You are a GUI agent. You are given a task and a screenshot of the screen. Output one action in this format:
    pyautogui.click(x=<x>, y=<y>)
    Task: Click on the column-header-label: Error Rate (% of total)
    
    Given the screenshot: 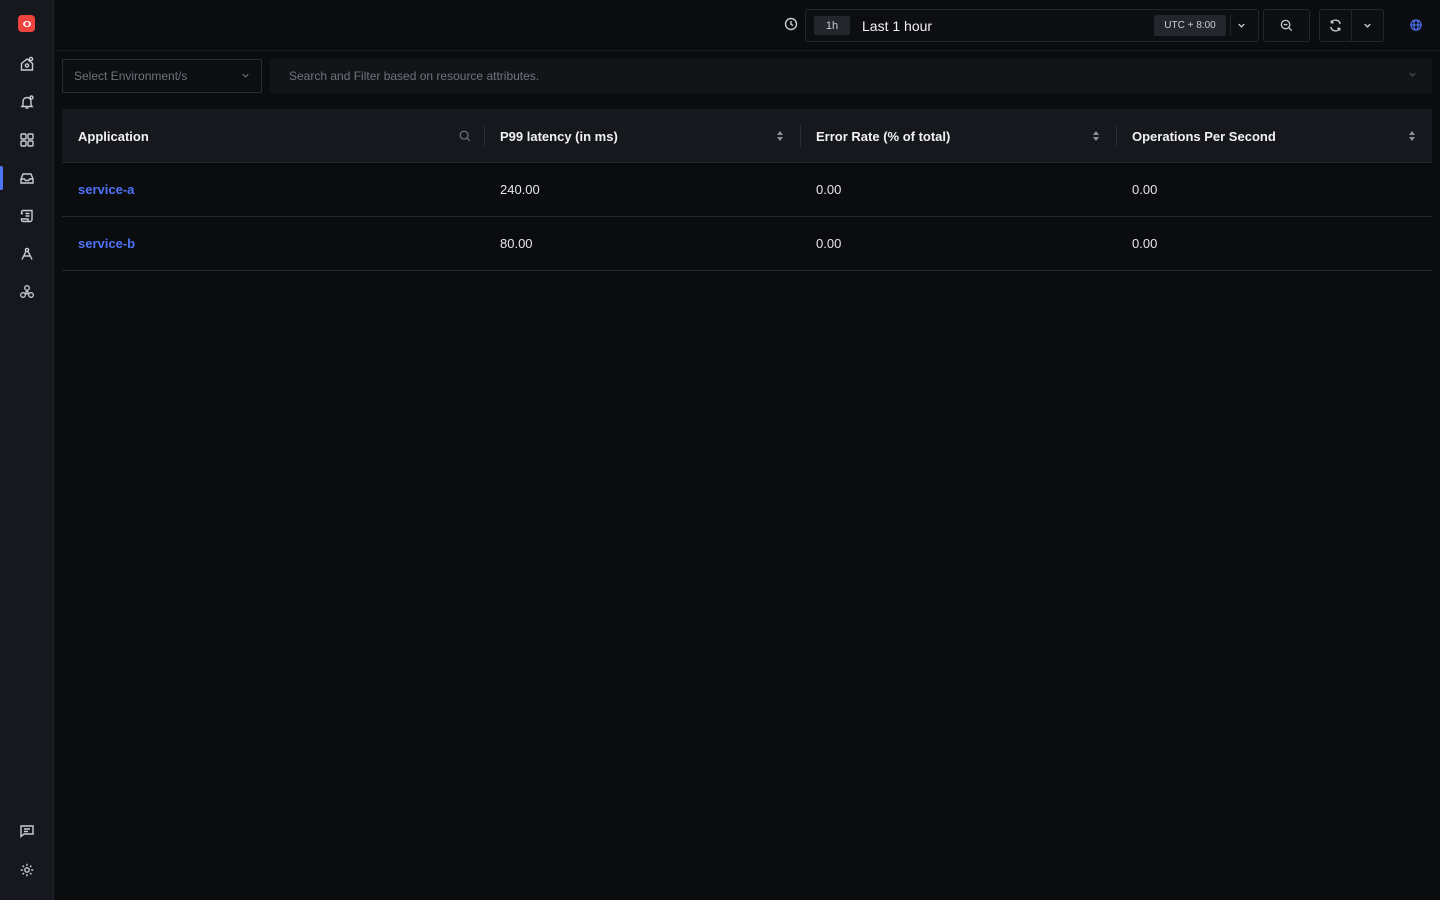 What is the action you would take?
    pyautogui.click(x=883, y=136)
    